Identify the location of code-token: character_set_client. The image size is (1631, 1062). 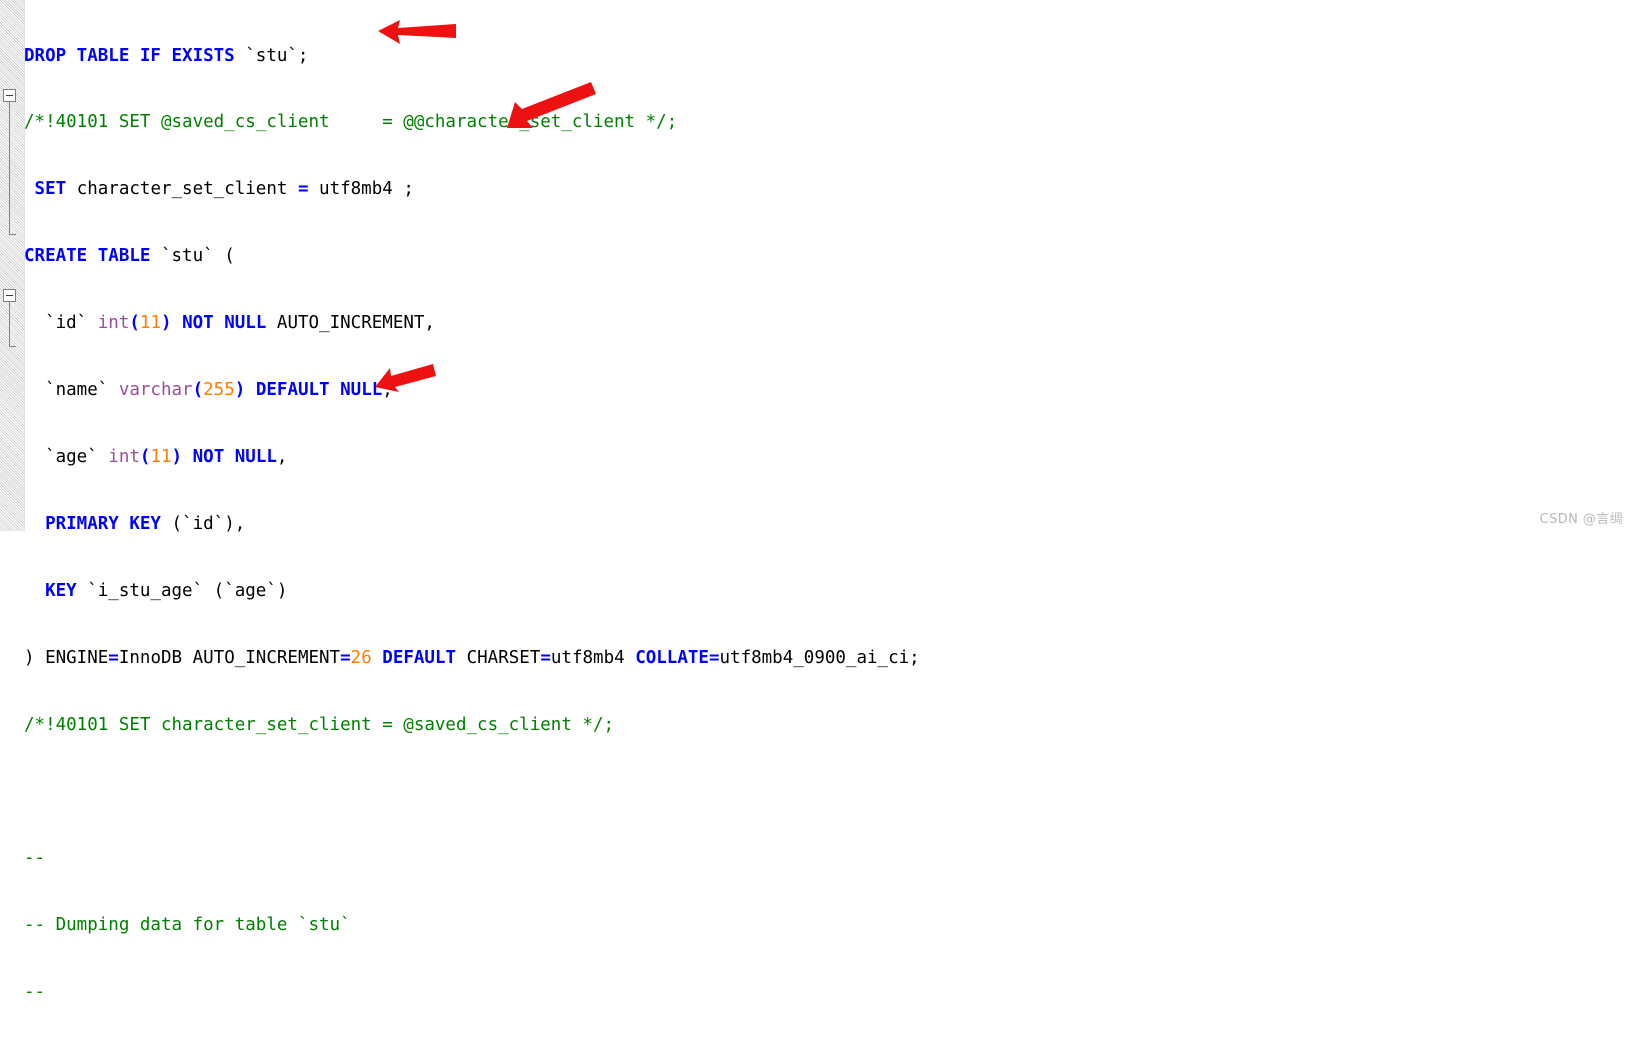
(182, 189).